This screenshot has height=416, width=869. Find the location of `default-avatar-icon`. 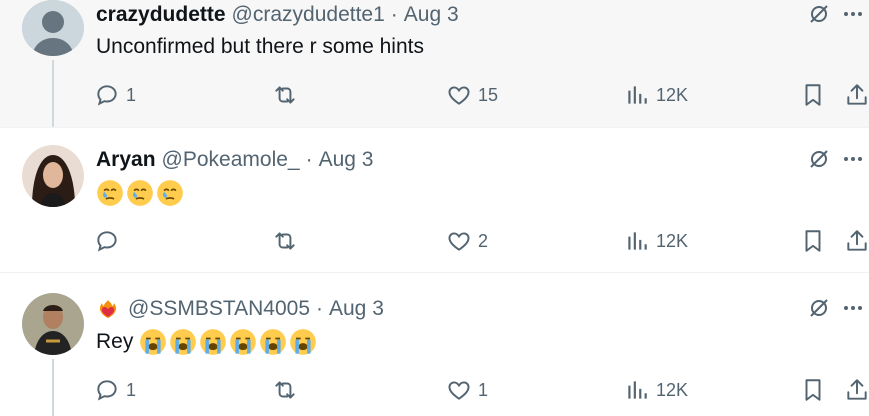

default-avatar-icon is located at coordinates (53, 28).